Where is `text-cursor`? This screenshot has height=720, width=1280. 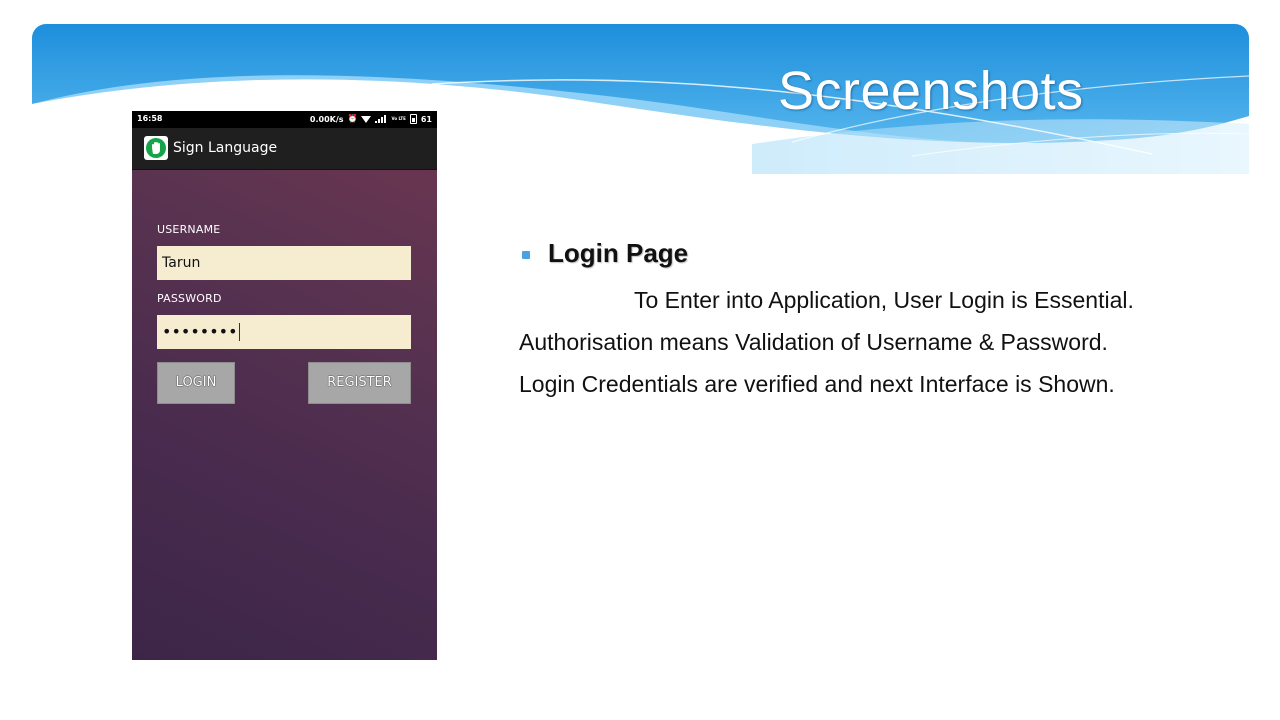 text-cursor is located at coordinates (239, 332).